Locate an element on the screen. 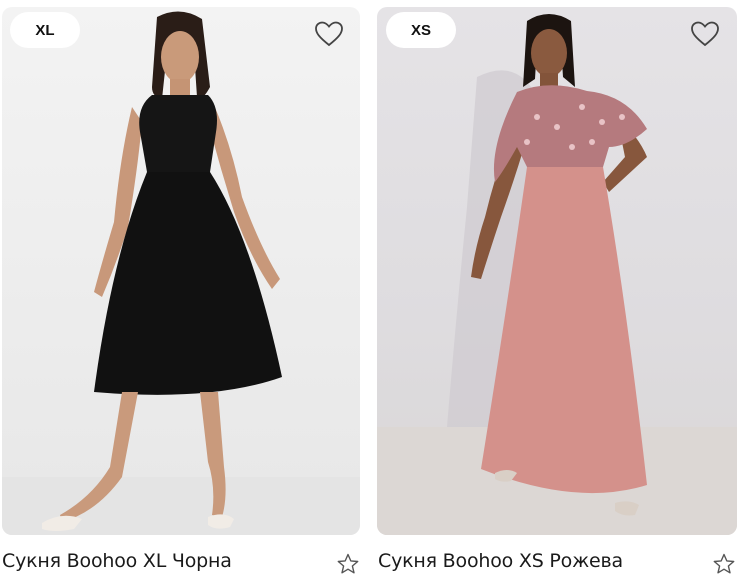 This screenshot has height=584, width=750. size-badge: XL is located at coordinates (45, 30).